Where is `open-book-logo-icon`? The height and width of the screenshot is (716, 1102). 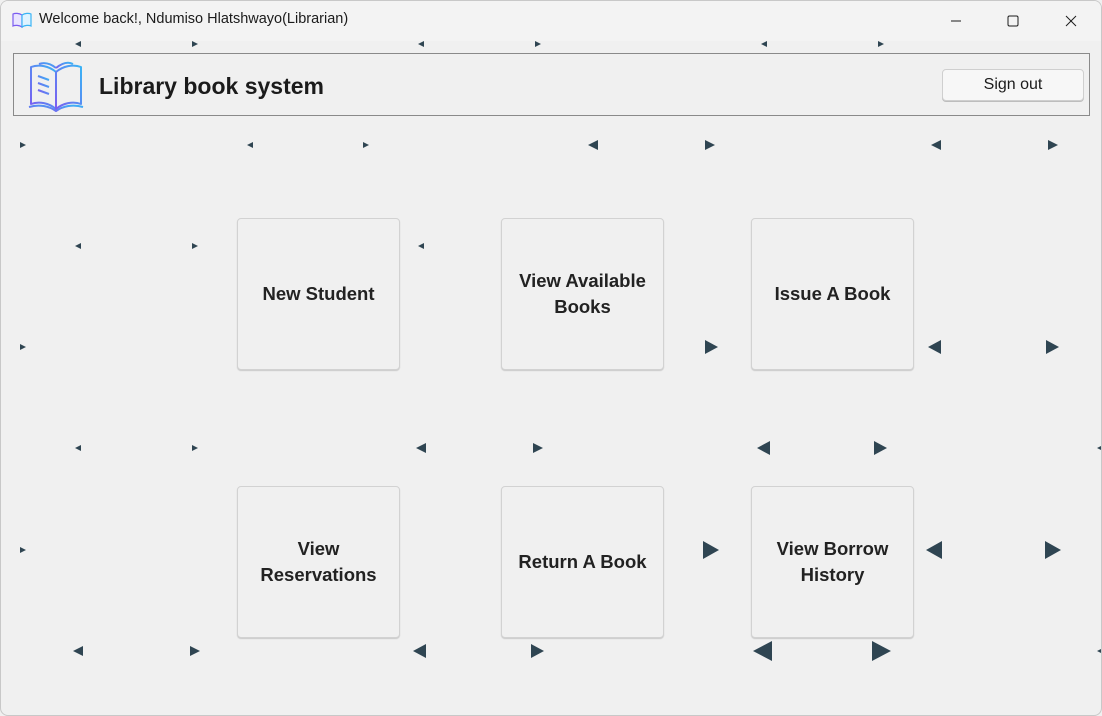
open-book-logo-icon is located at coordinates (56, 86).